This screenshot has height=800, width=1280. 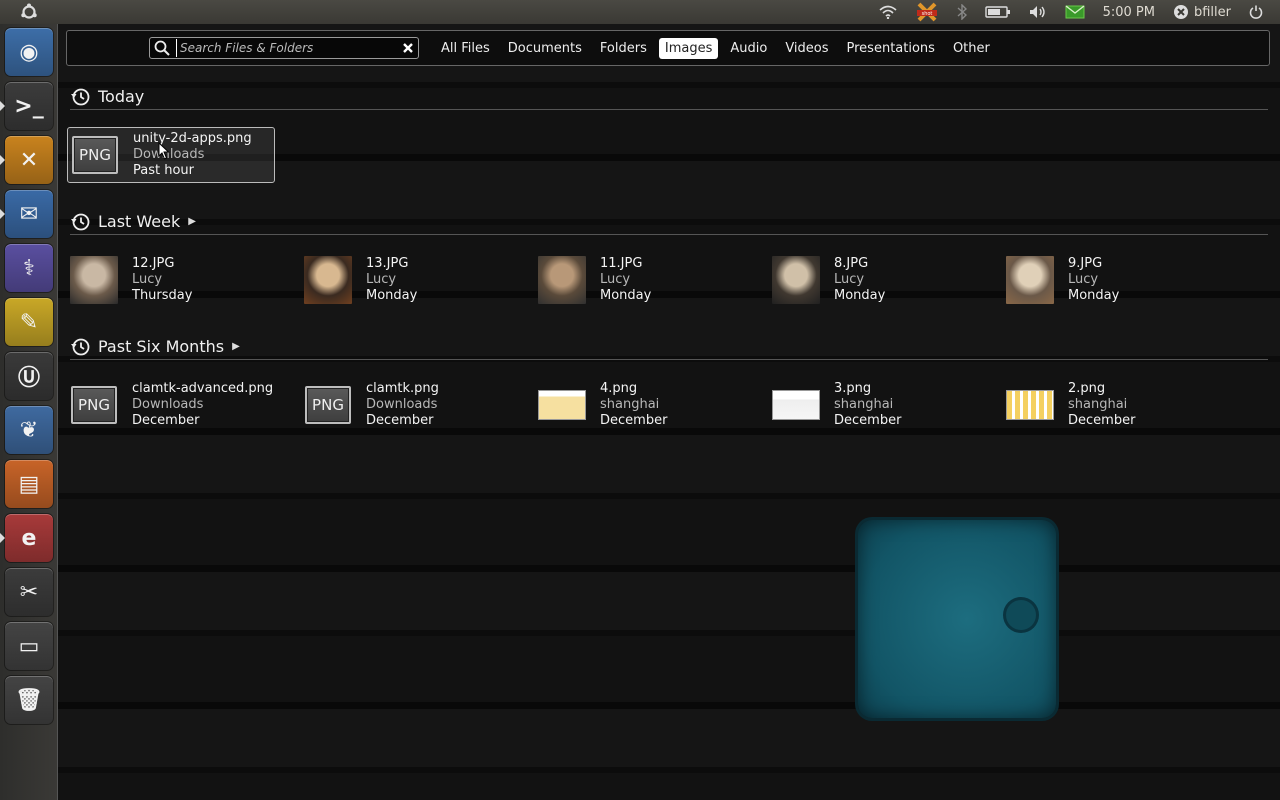 I want to click on file-modified: Past hour, so click(x=164, y=170).